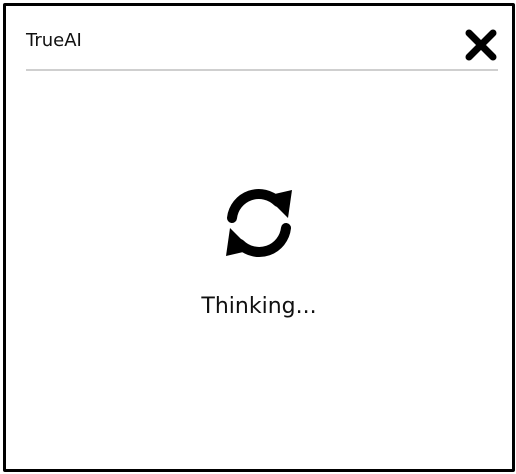 This screenshot has height=474, width=516. What do you see at coordinates (259, 39) in the screenshot?
I see `dialog-titlebar: TrueAI` at bounding box center [259, 39].